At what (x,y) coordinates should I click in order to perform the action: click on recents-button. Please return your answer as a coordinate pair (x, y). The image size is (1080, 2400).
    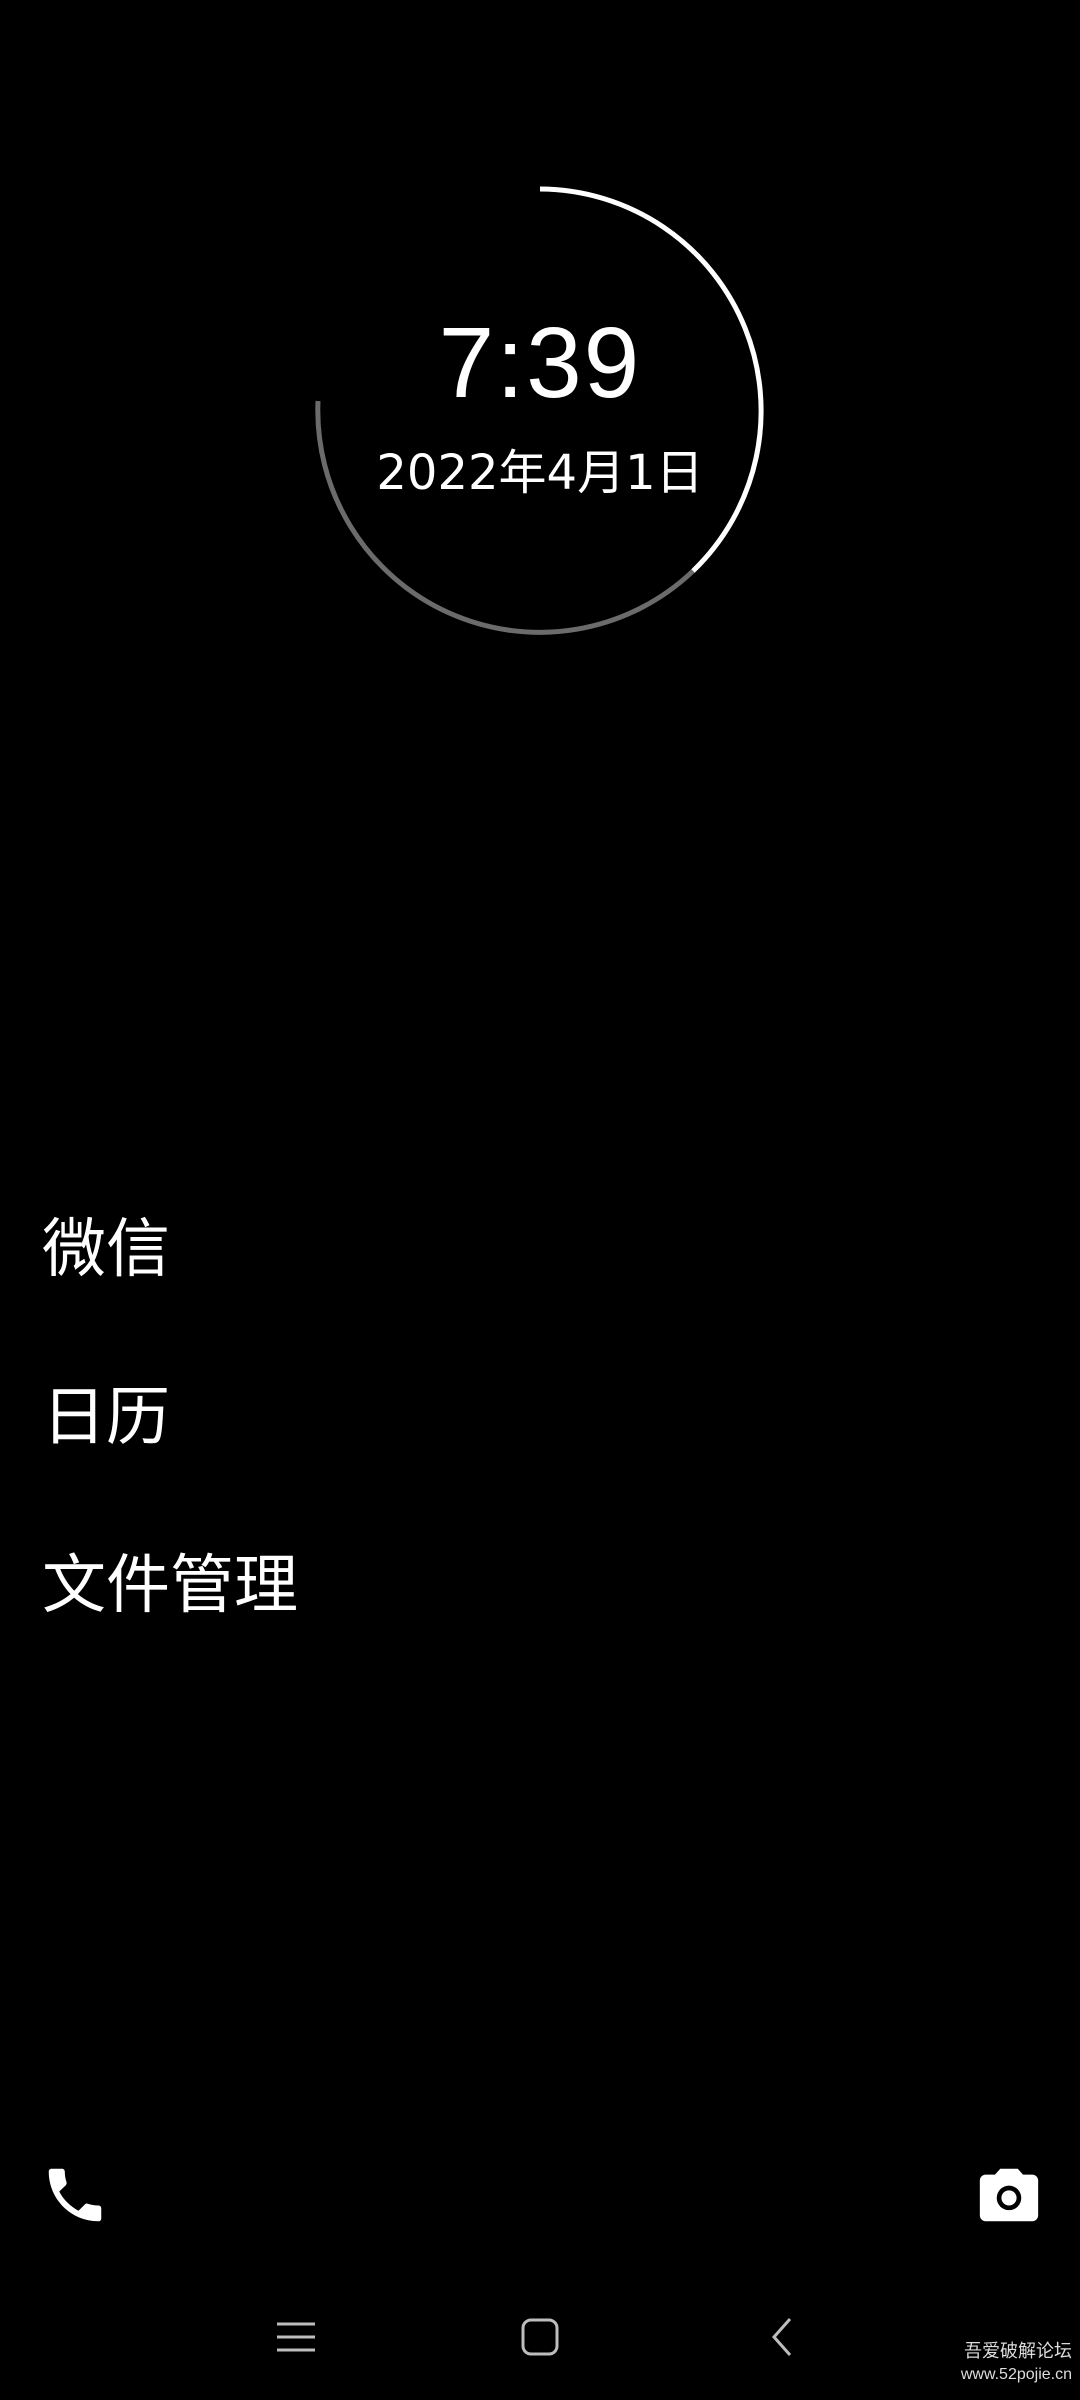
    Looking at the image, I should click on (296, 2337).